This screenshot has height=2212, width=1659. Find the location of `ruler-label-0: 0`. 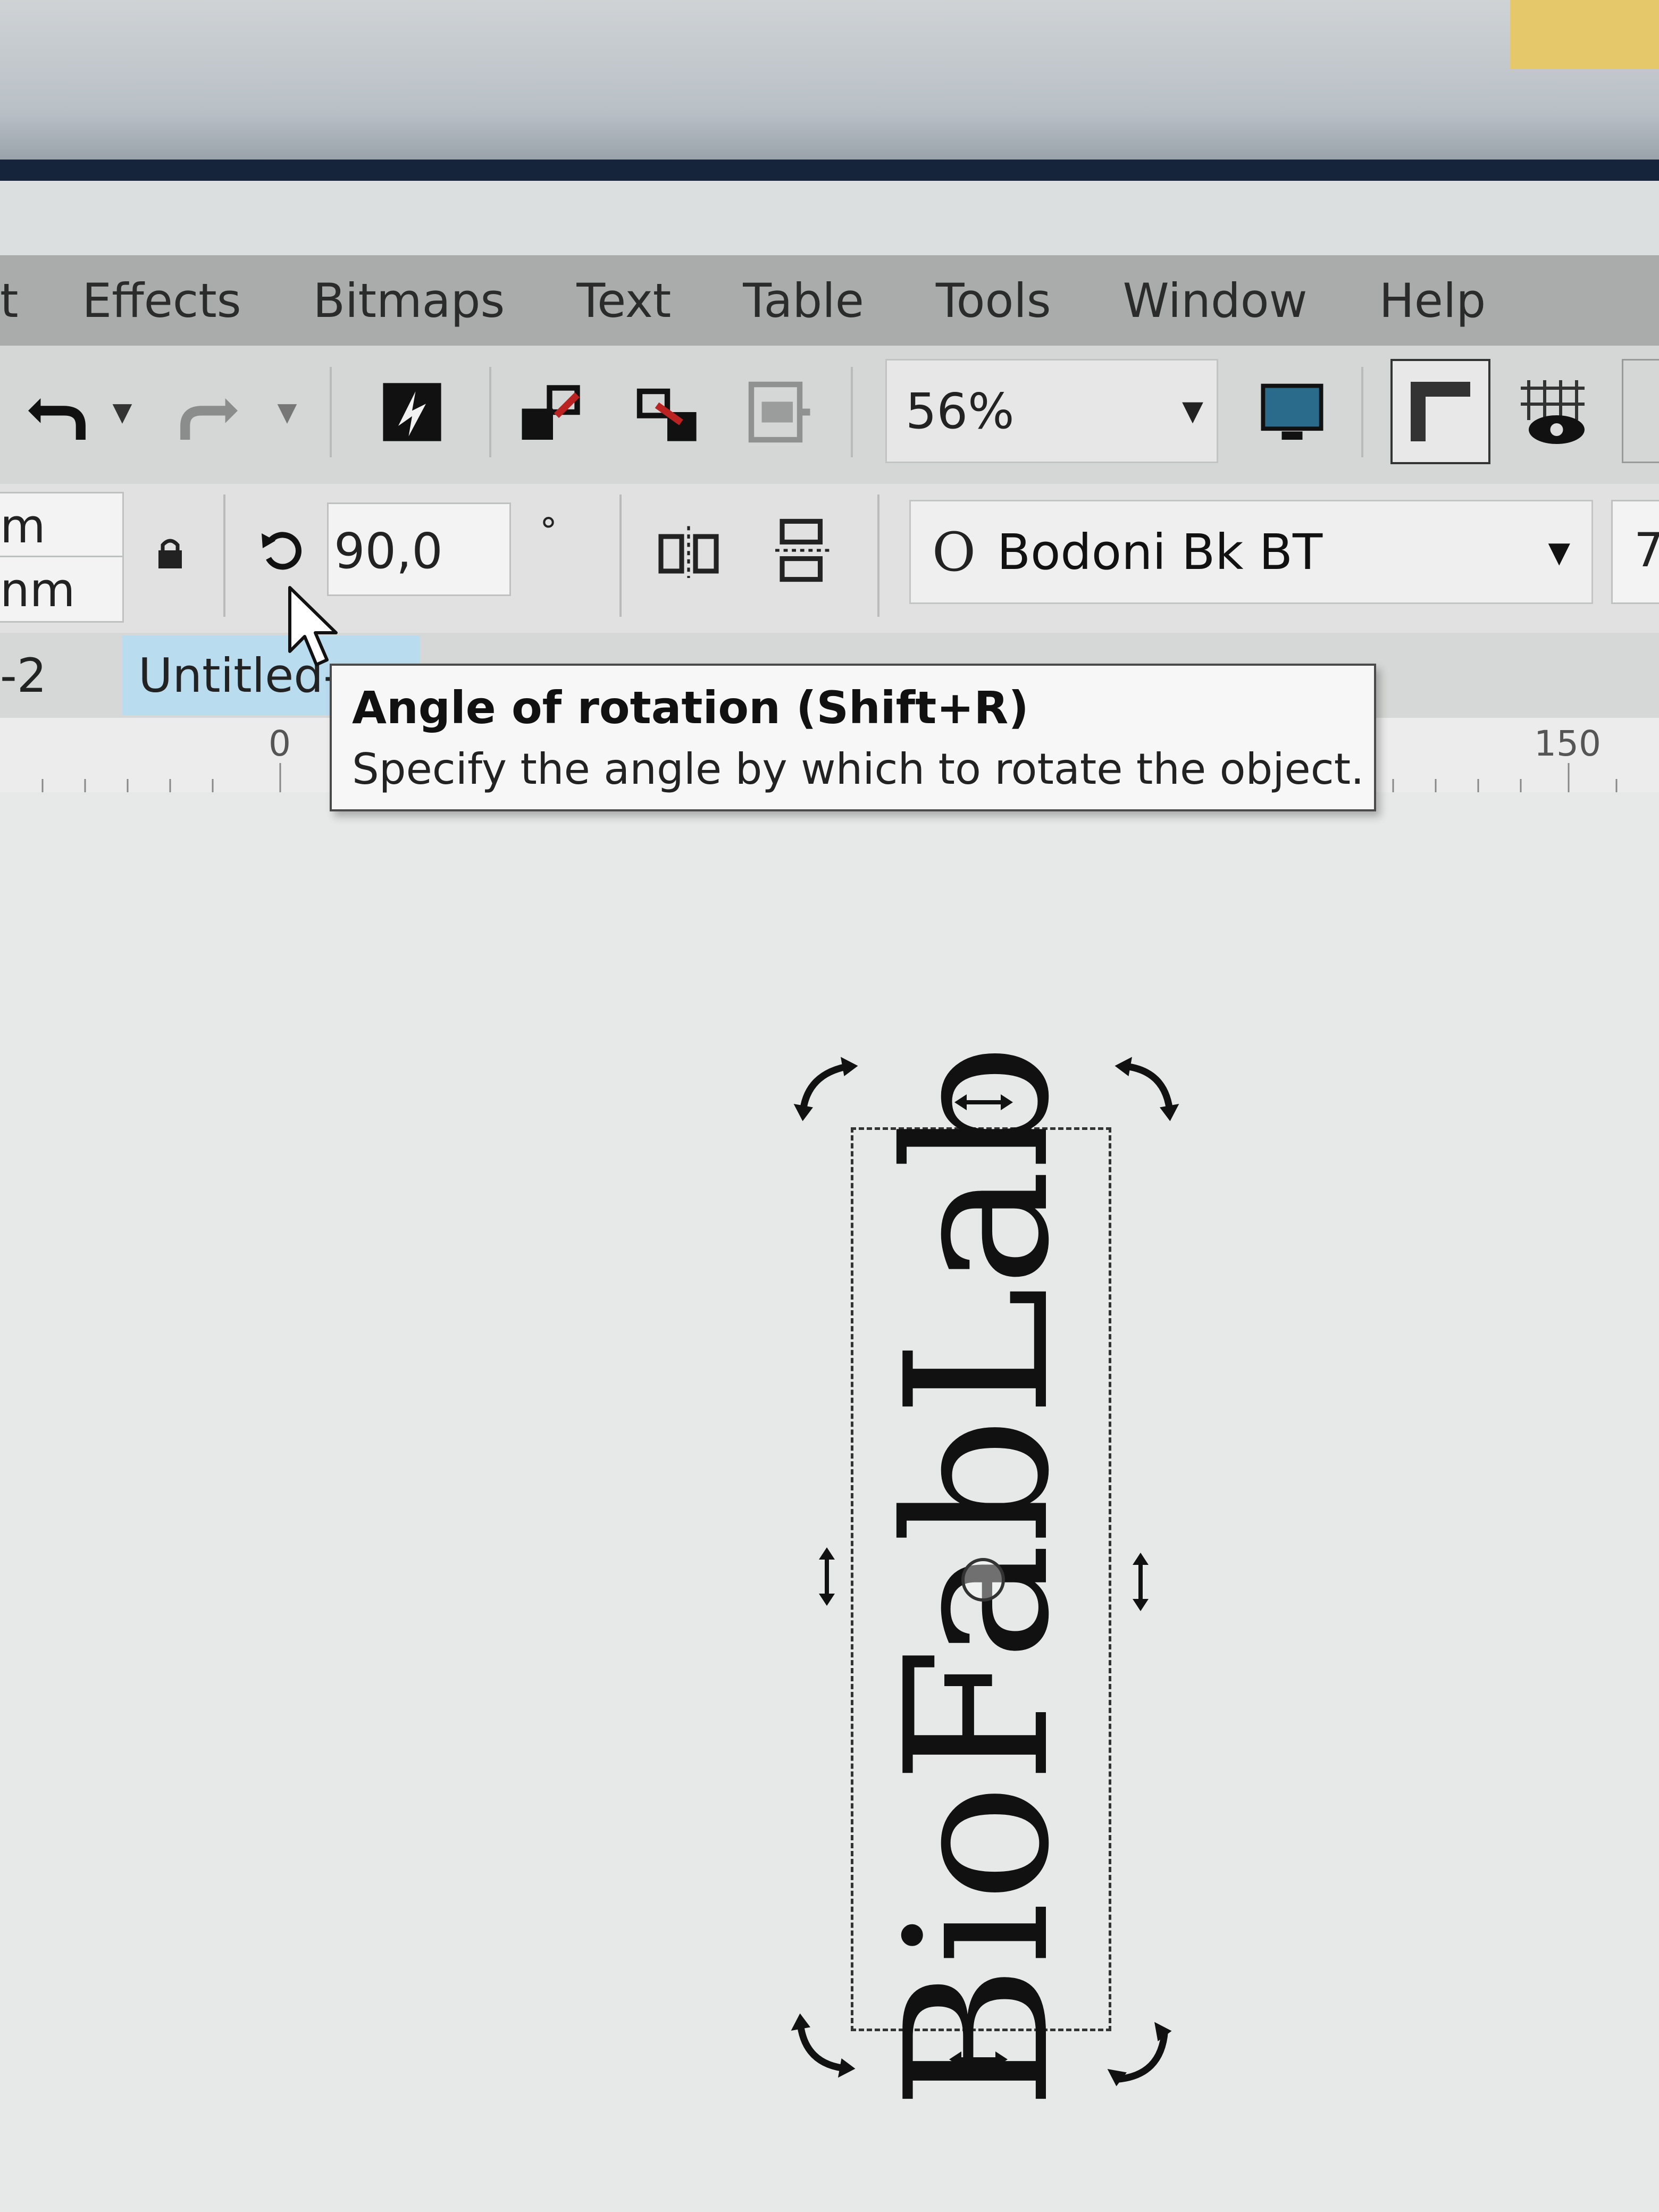

ruler-label-0: 0 is located at coordinates (280, 743).